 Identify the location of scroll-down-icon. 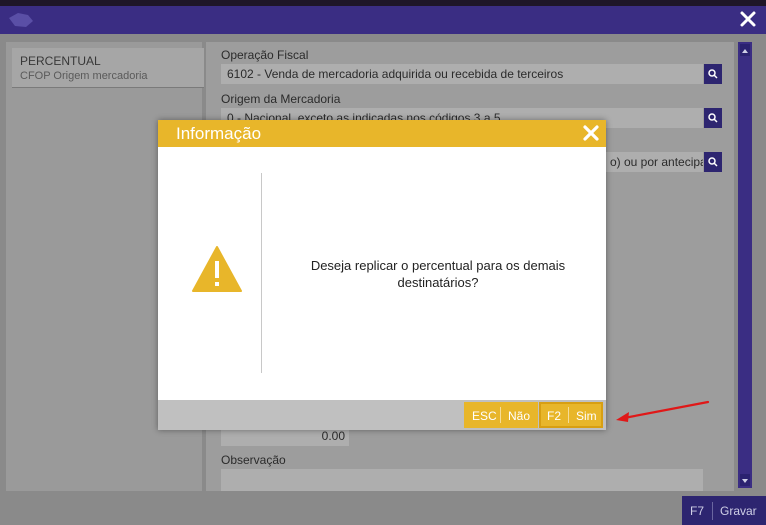
(745, 480).